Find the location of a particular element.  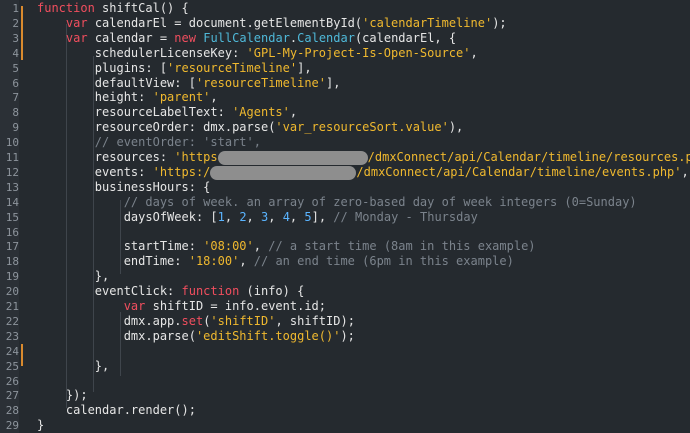

code-text: defaultView: [ is located at coordinates (145, 83).